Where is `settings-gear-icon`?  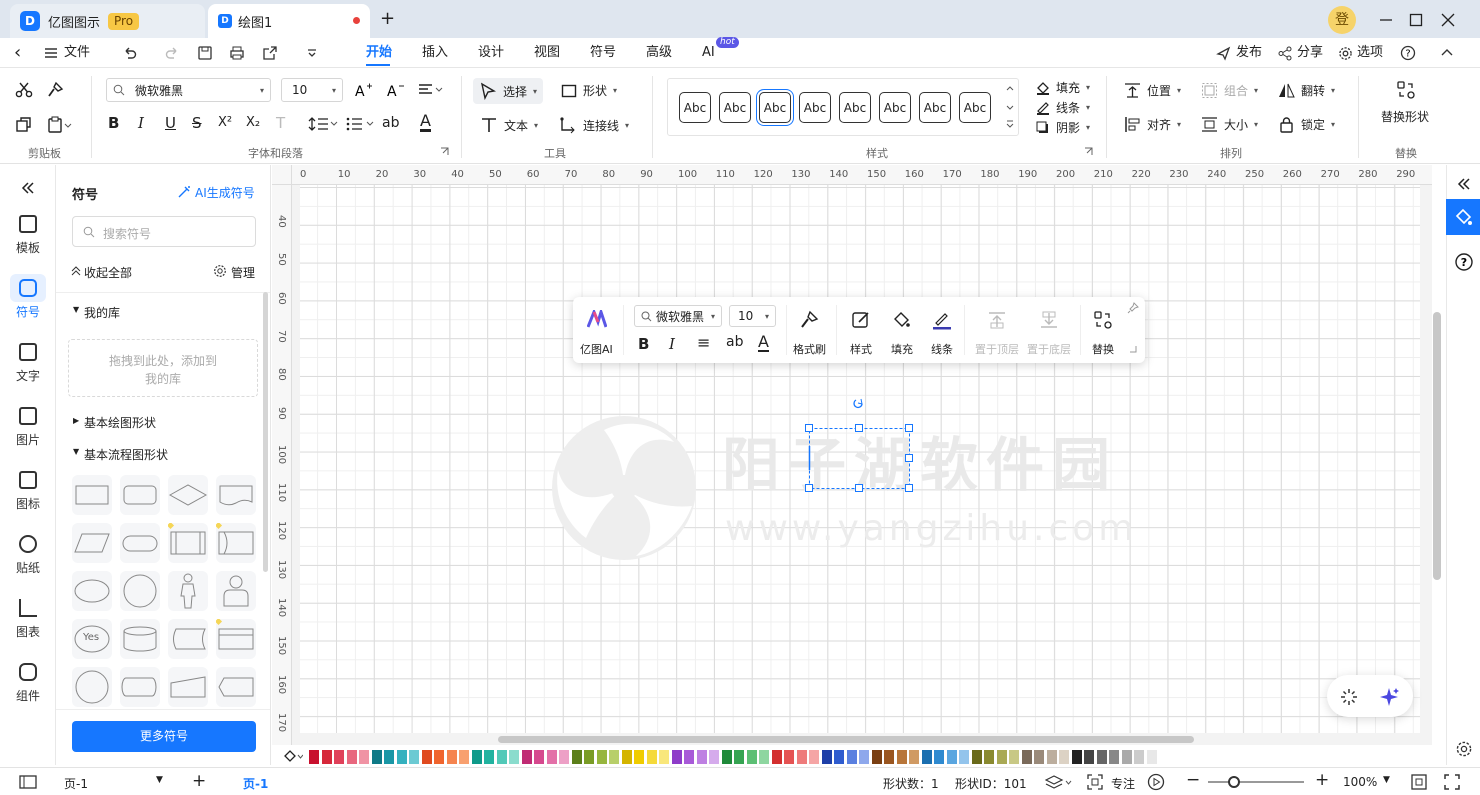 settings-gear-icon is located at coordinates (1464, 749).